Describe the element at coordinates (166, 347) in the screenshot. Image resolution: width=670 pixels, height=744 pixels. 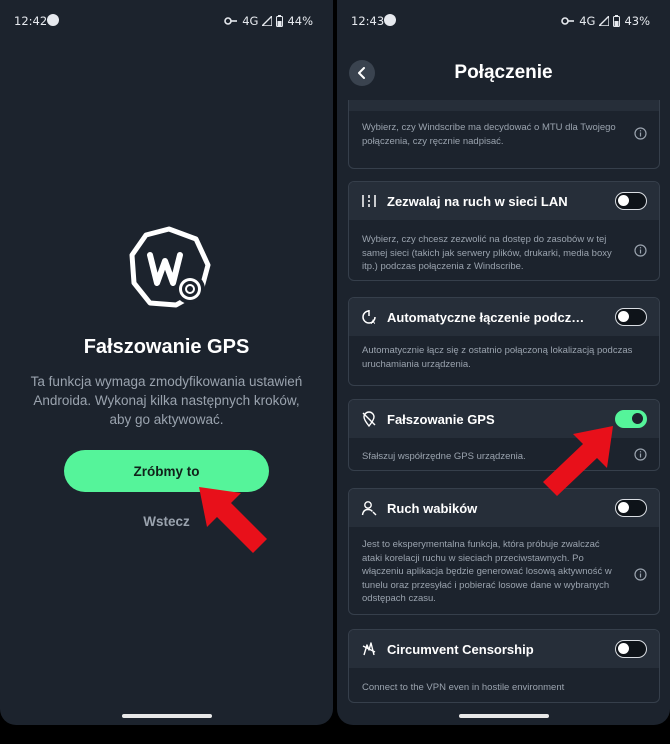
I see `feature-title: Fałszowanie GPS` at that location.